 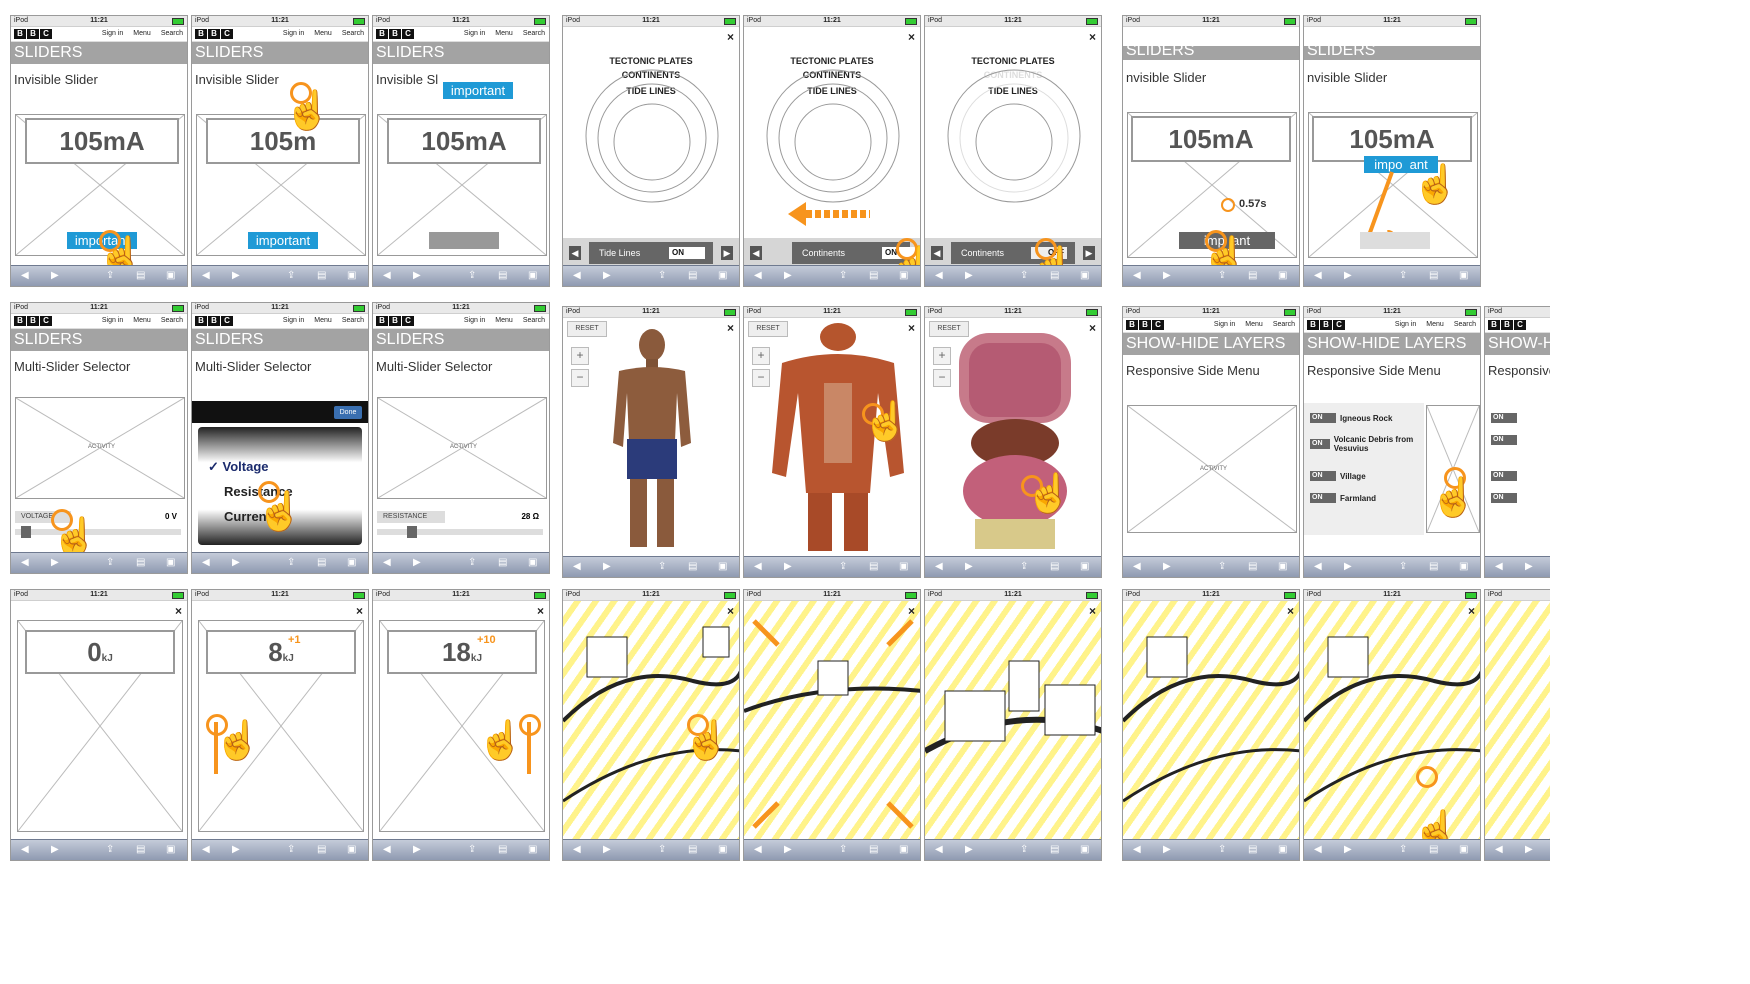 What do you see at coordinates (283, 240) in the screenshot?
I see `important-button: important` at bounding box center [283, 240].